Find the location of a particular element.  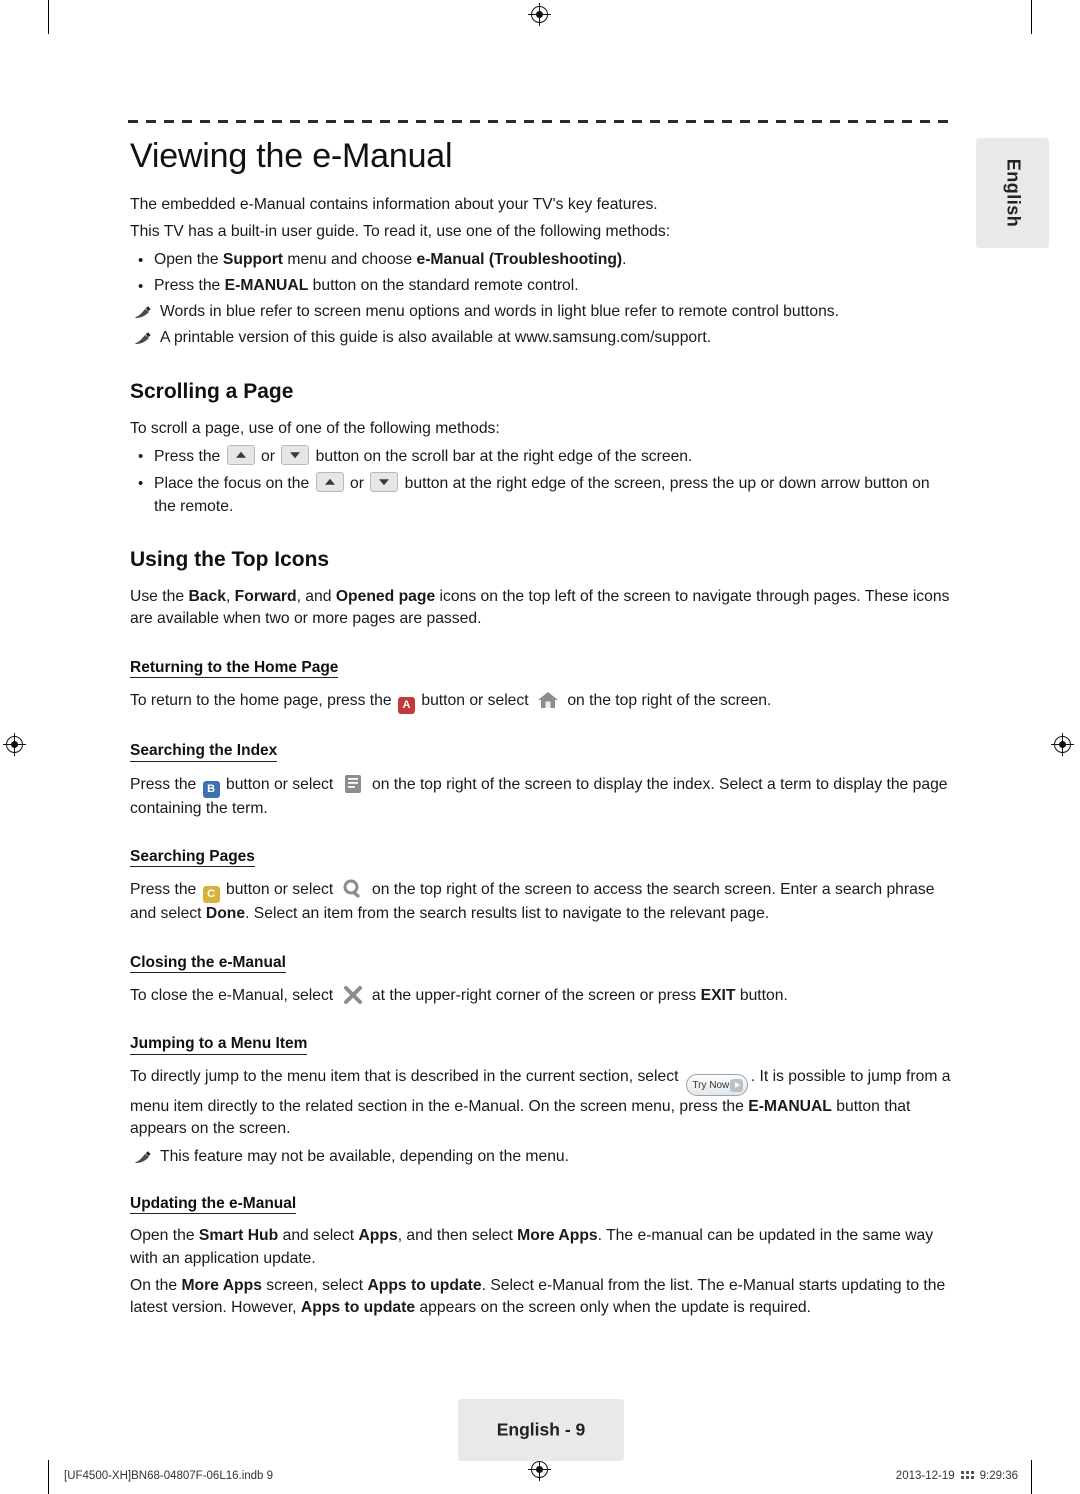

cl-pre: To close the e-Manual, select is located at coordinates (234, 996).